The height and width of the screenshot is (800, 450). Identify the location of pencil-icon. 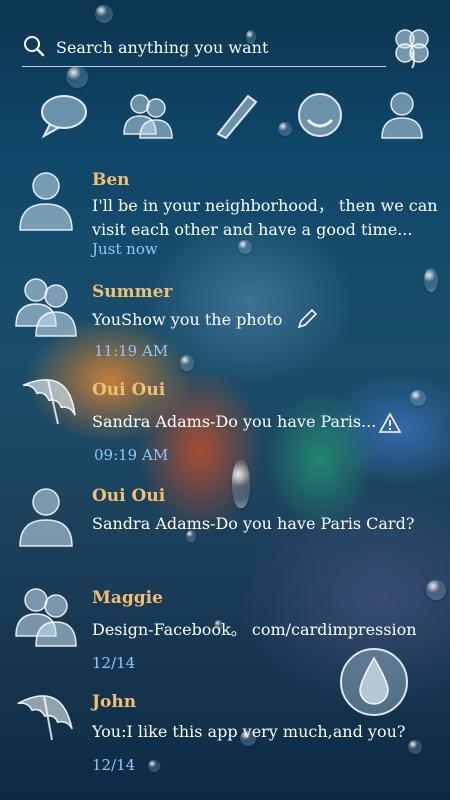
(307, 318).